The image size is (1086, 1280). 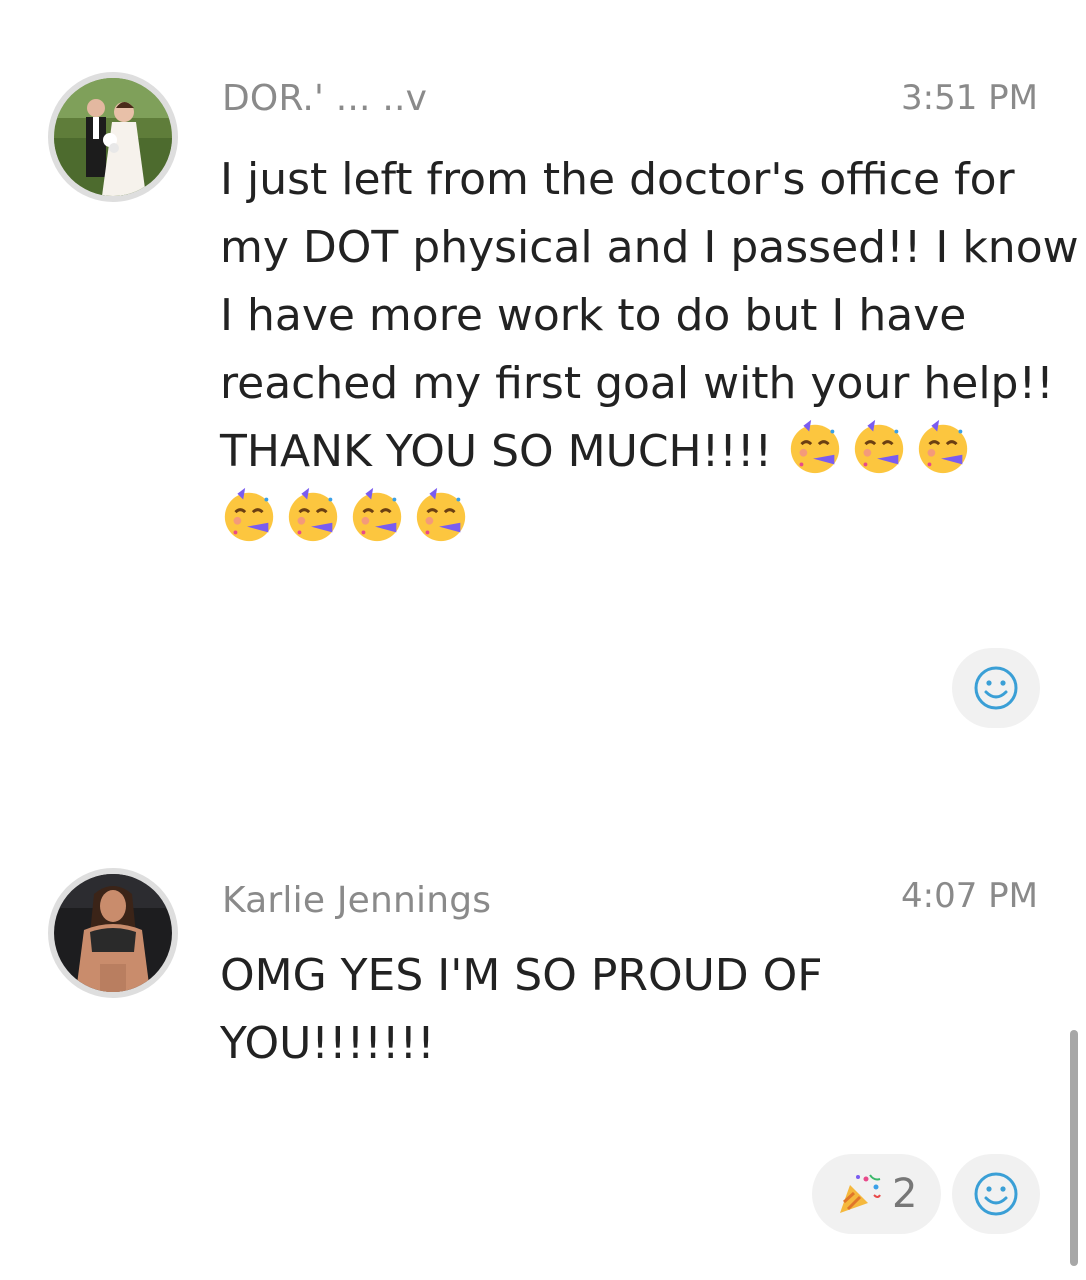 I want to click on scrollbar, so click(x=1074, y=1148).